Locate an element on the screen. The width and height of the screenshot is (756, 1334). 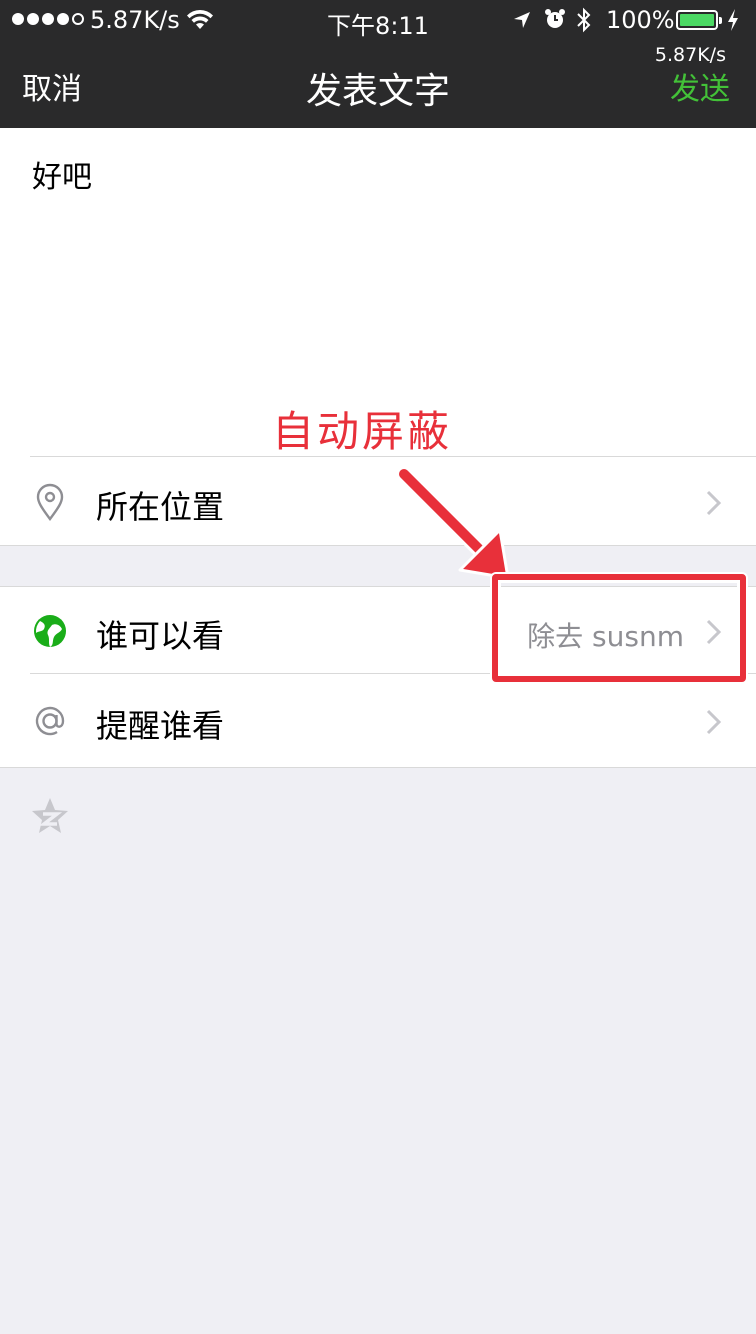
annotation-label: 自动屏蔽 is located at coordinates (362, 431).